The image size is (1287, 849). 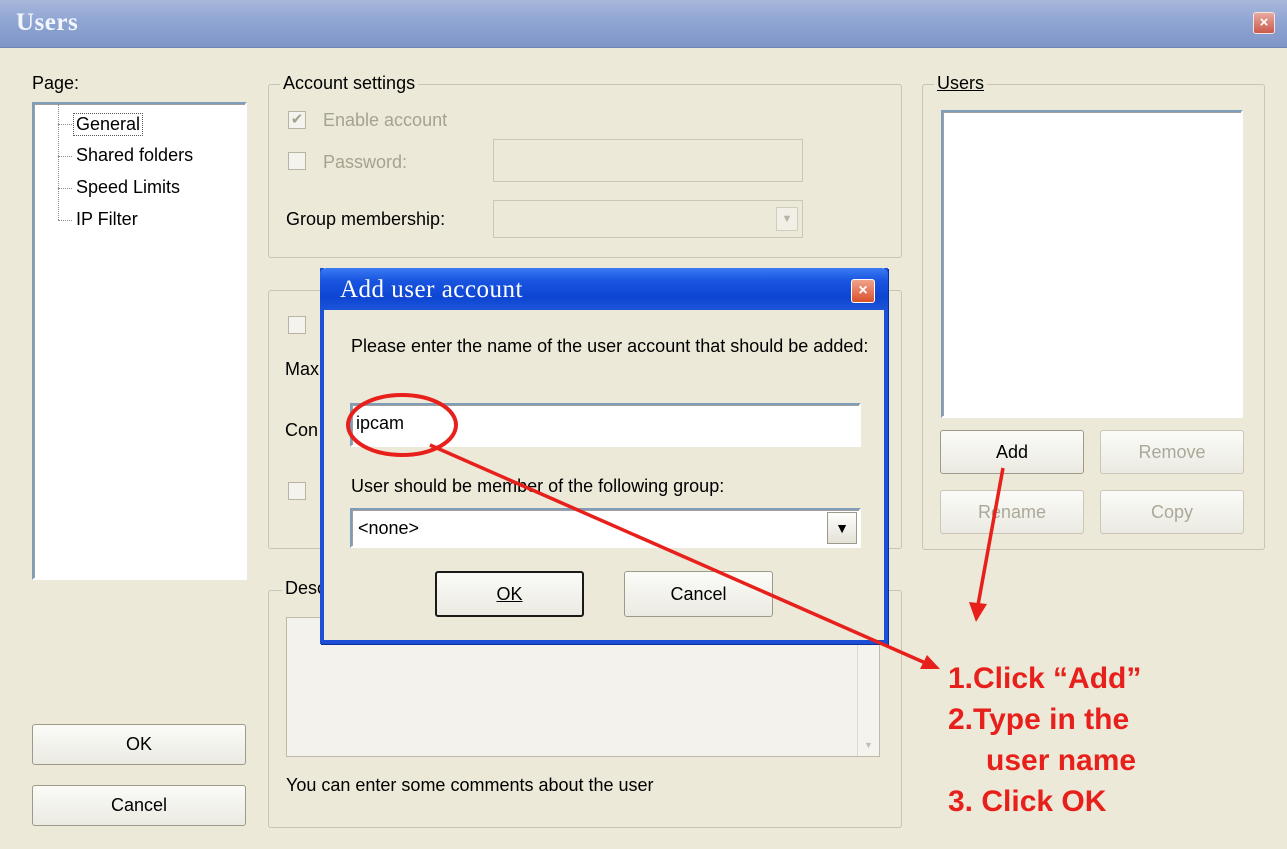 I want to click on instruction-step-1: 1.Click “Add”, so click(x=1045, y=678).